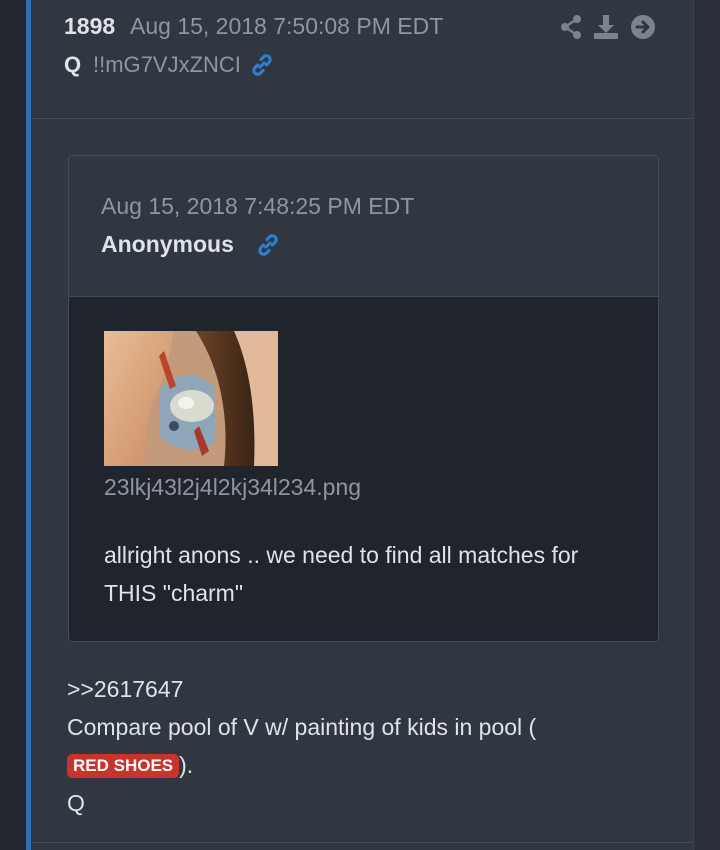 The height and width of the screenshot is (850, 720). What do you see at coordinates (13, 425) in the screenshot?
I see `page-gutter` at bounding box center [13, 425].